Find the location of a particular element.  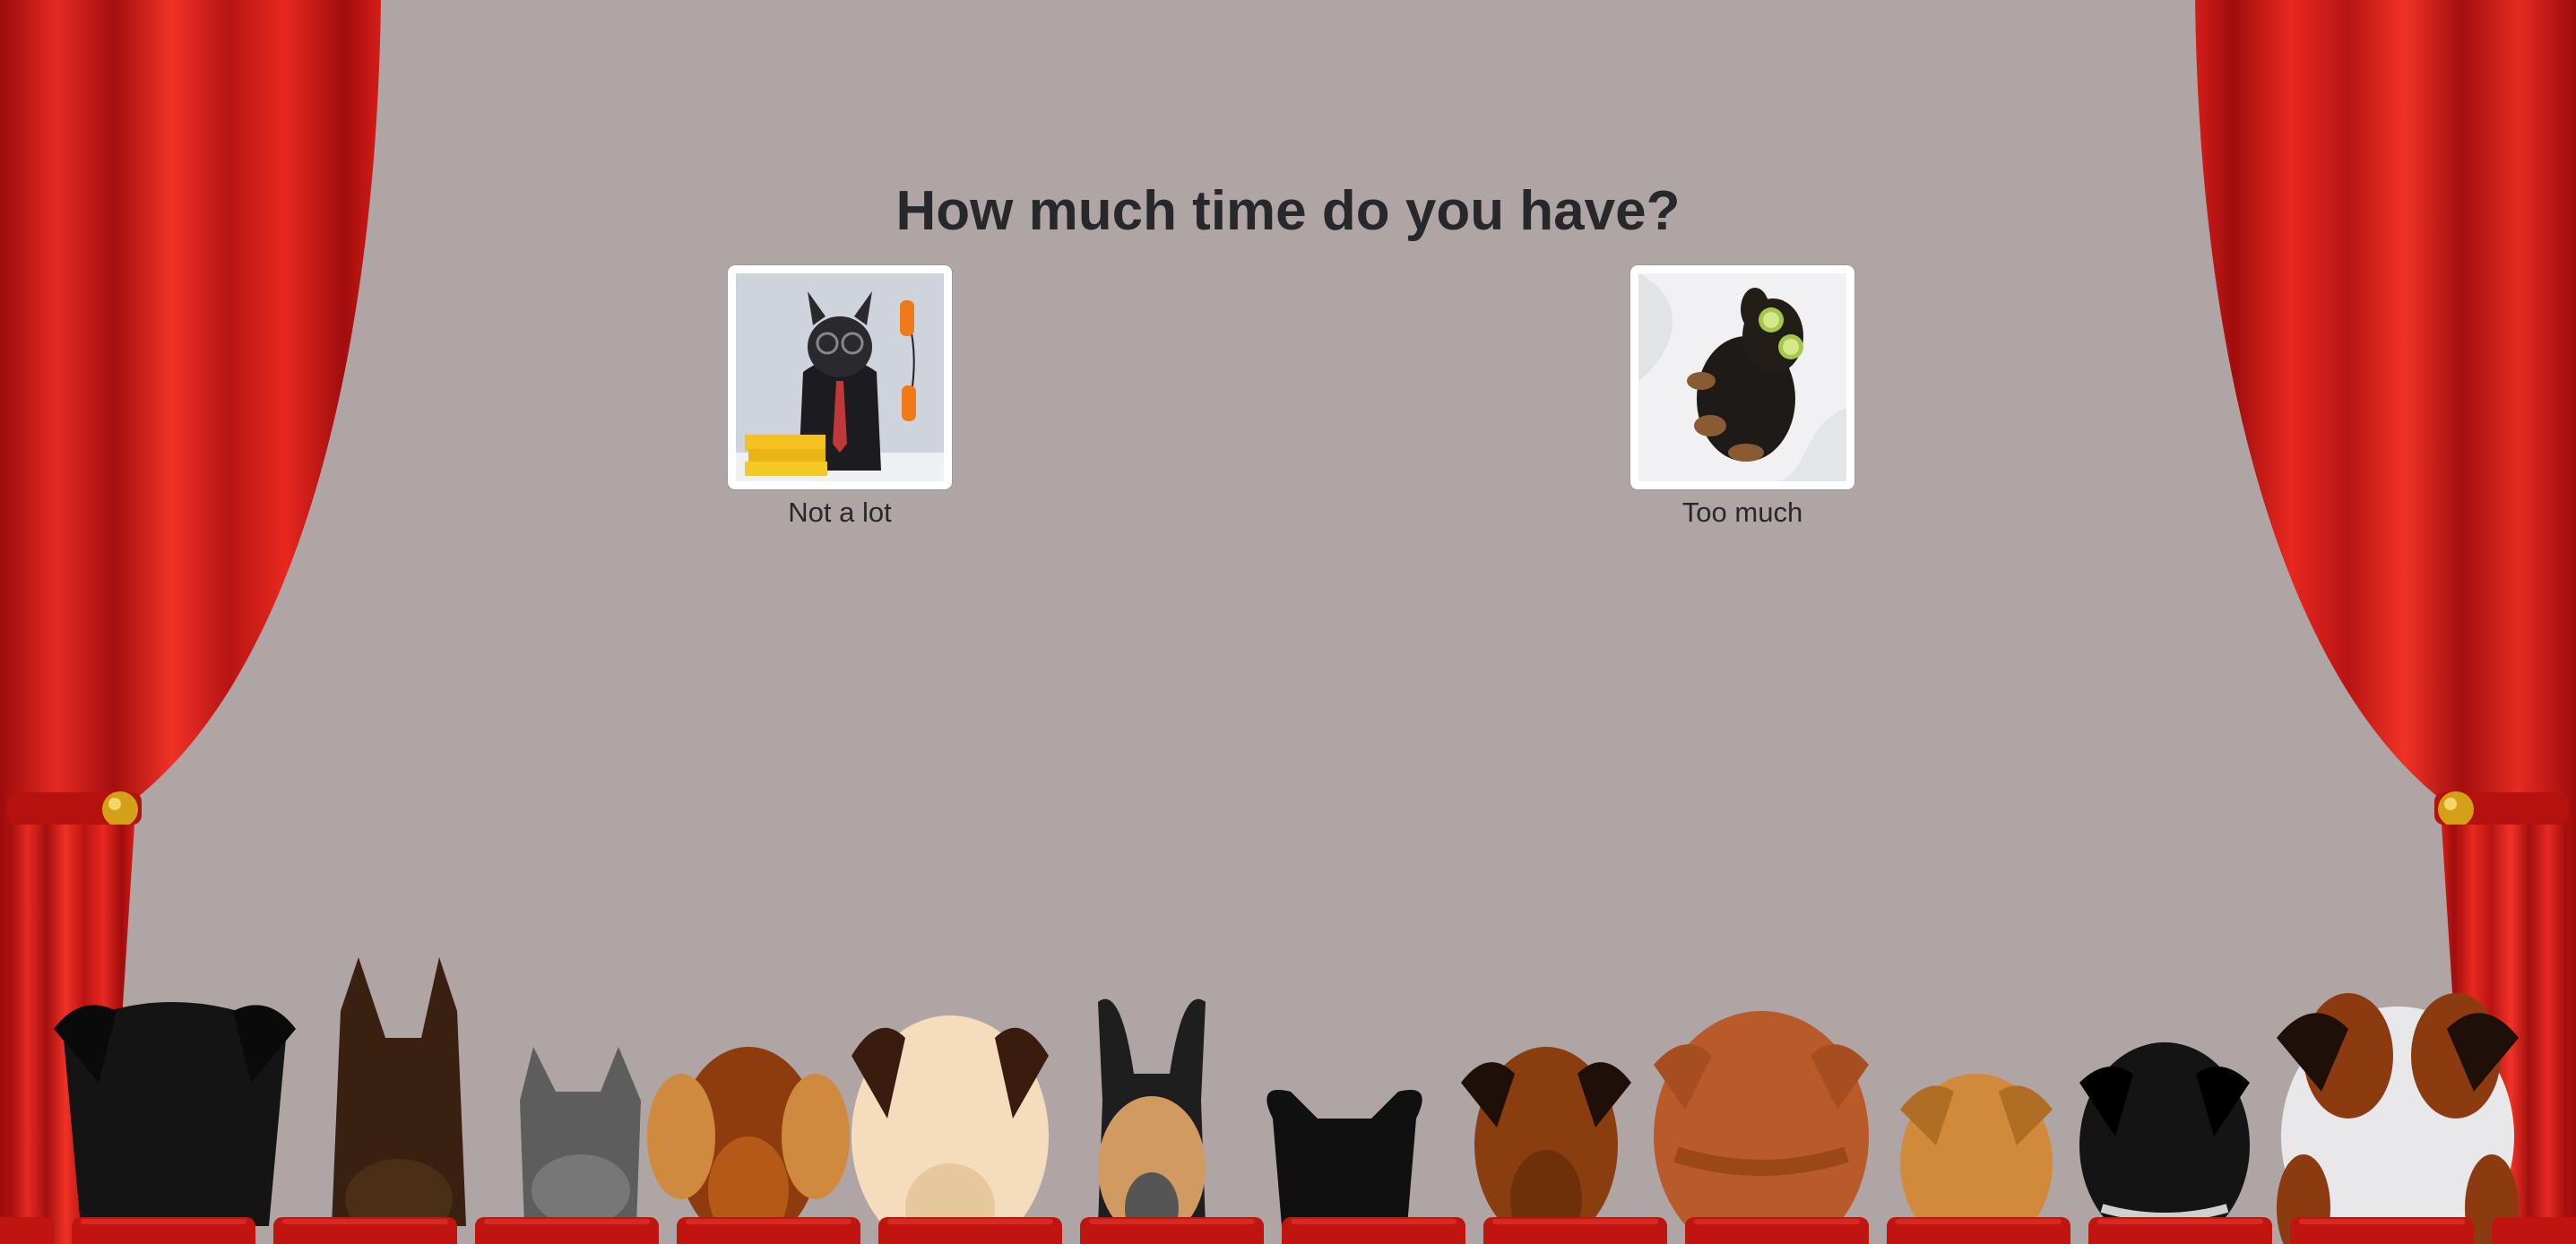

relaxing-dog-photo is located at coordinates (1742, 377).